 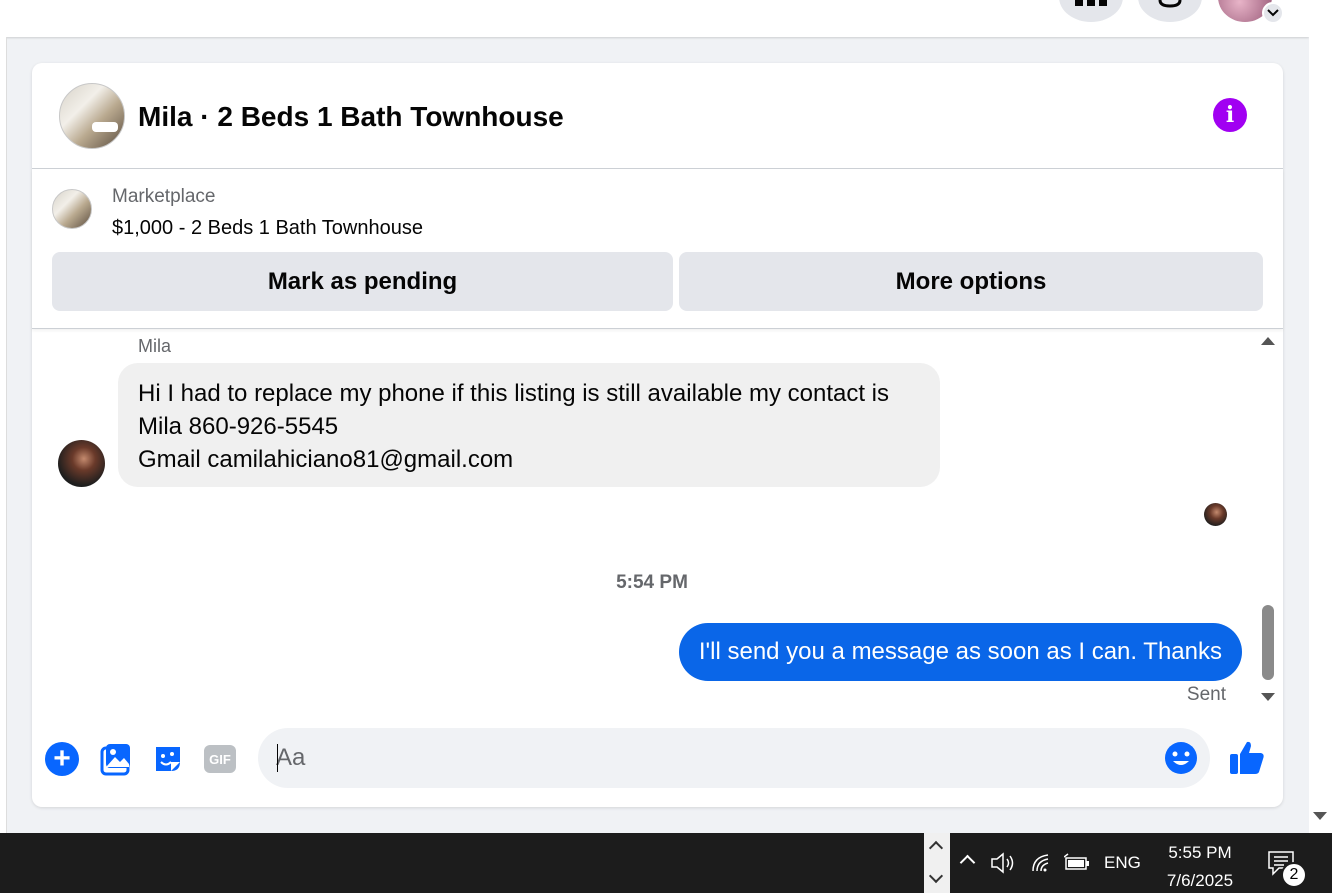 I want to click on text-cursor, so click(x=277, y=758).